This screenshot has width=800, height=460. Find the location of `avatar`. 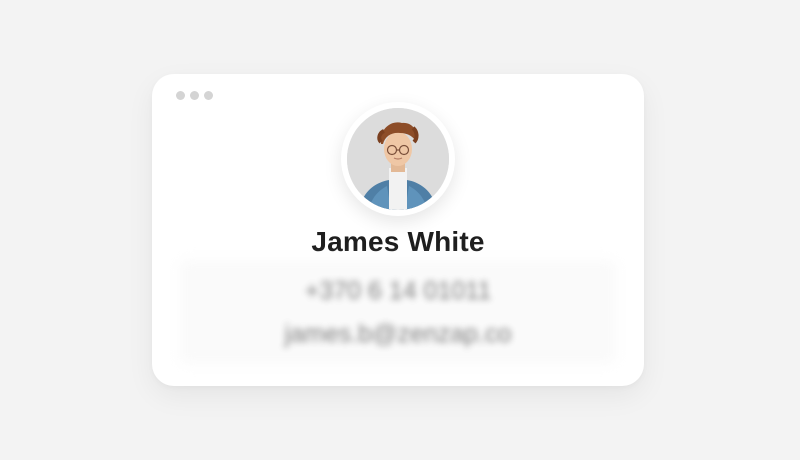

avatar is located at coordinates (398, 159).